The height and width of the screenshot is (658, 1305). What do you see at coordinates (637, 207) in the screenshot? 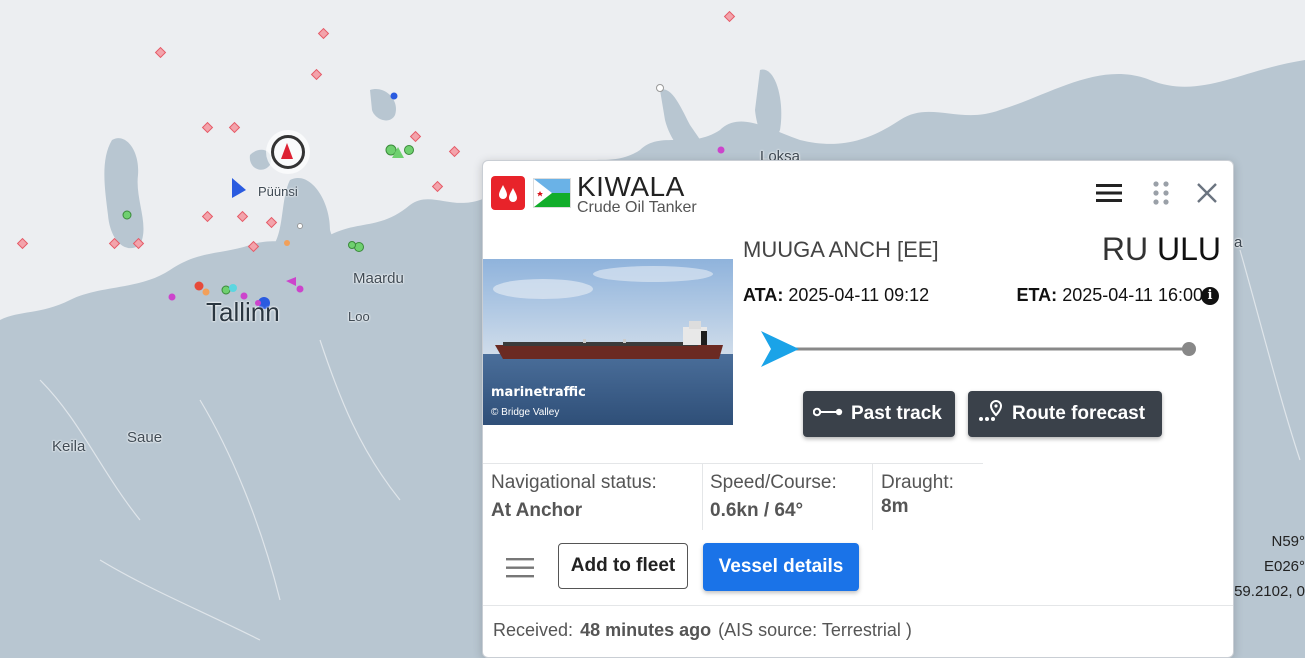
I see `vessel-type: Crude Oil Tanker` at bounding box center [637, 207].